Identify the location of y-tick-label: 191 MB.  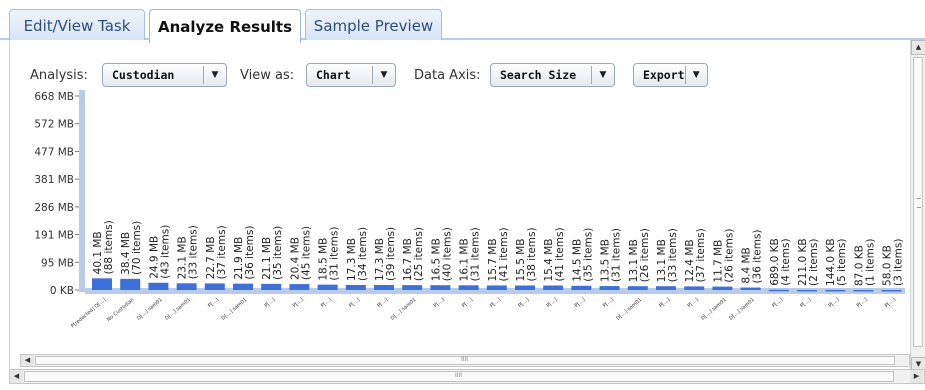
(54, 236).